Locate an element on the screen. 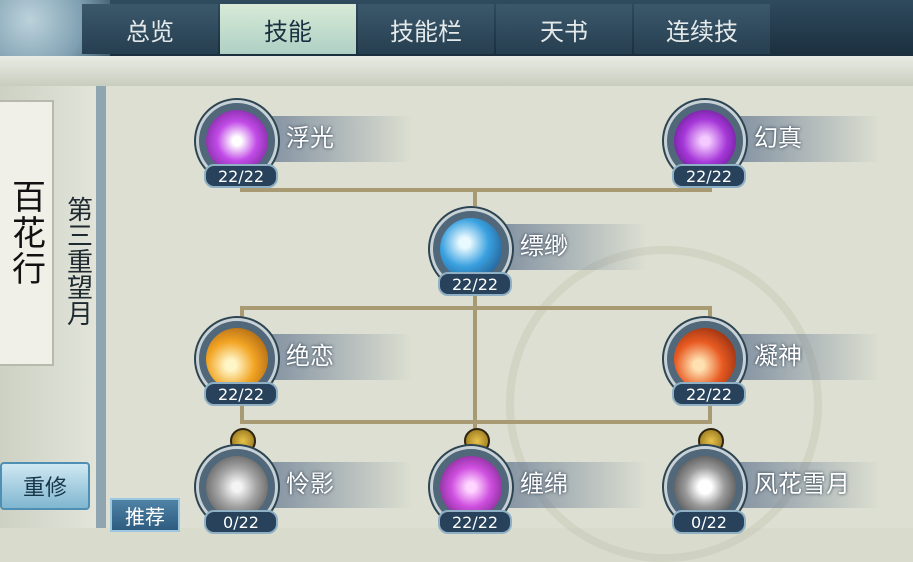 This screenshot has height=562, width=913. skill-node-lianying: 怜影 0/22 is located at coordinates (302, 488).